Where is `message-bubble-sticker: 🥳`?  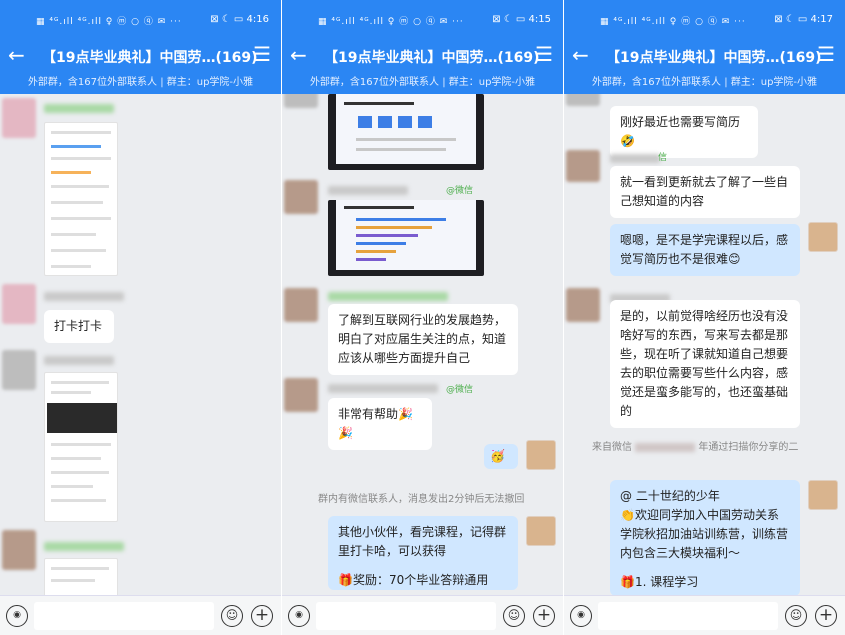 message-bubble-sticker: 🥳 is located at coordinates (501, 456).